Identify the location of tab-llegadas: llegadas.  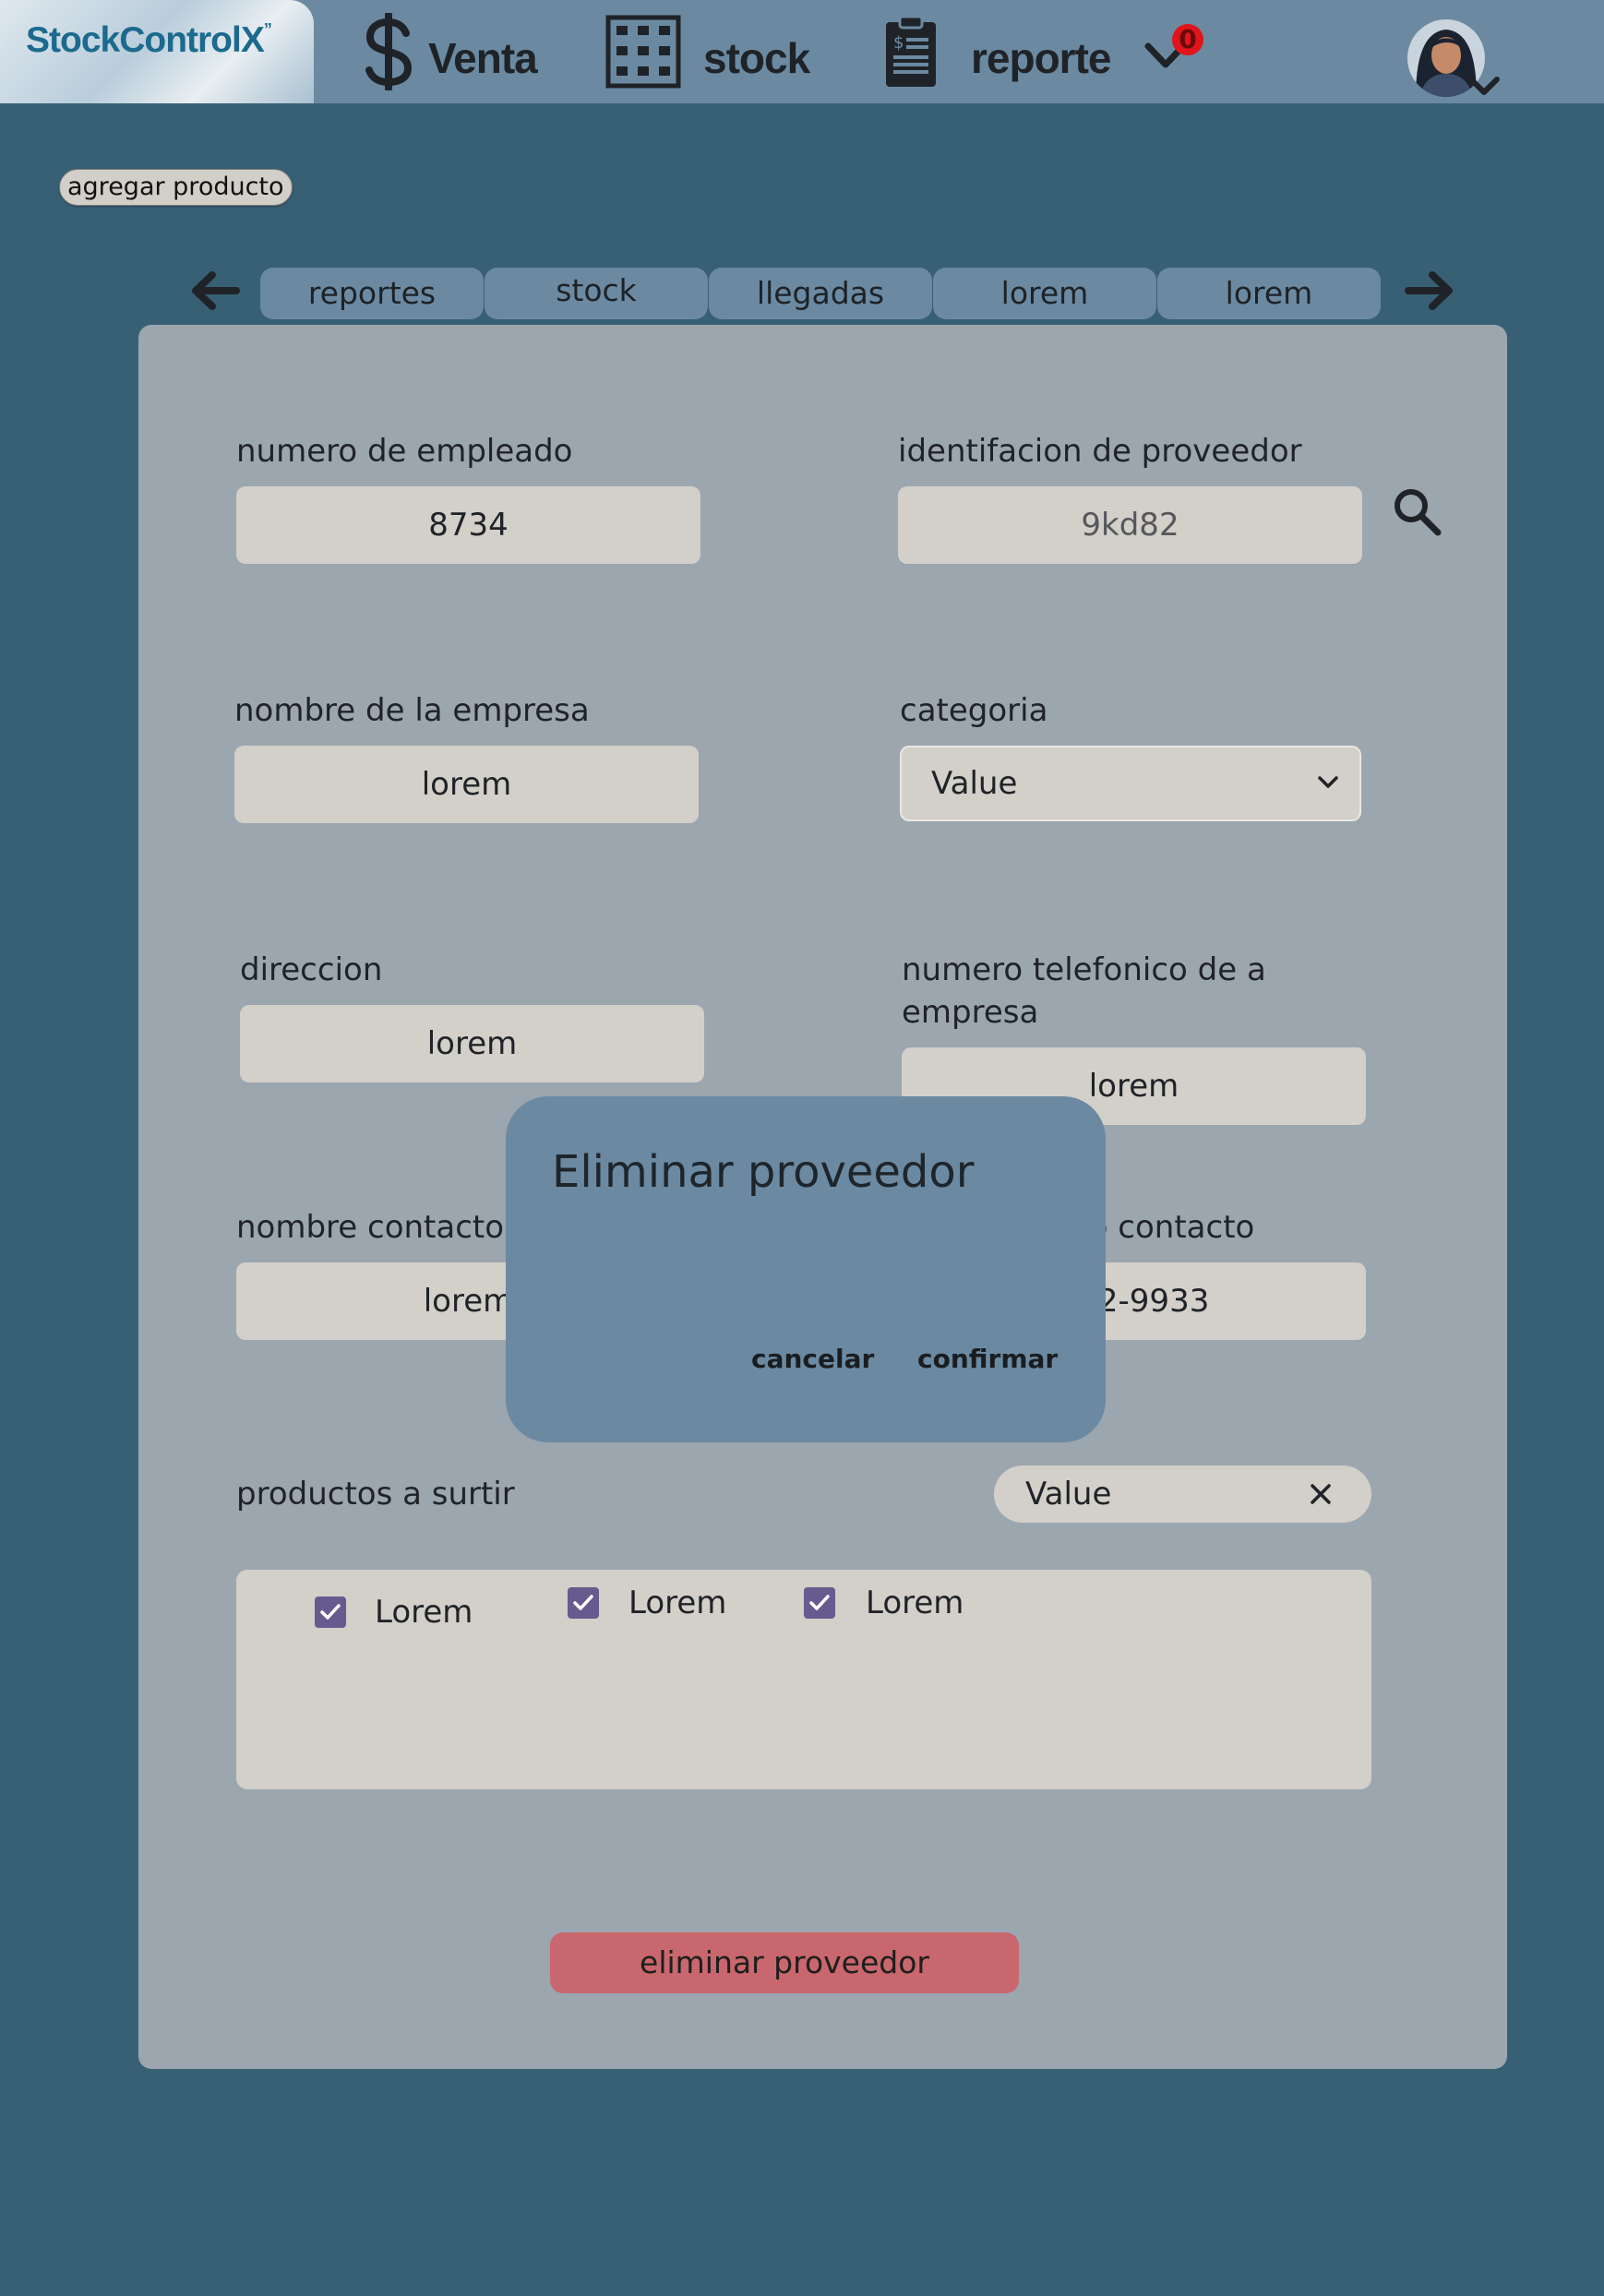
(820, 293).